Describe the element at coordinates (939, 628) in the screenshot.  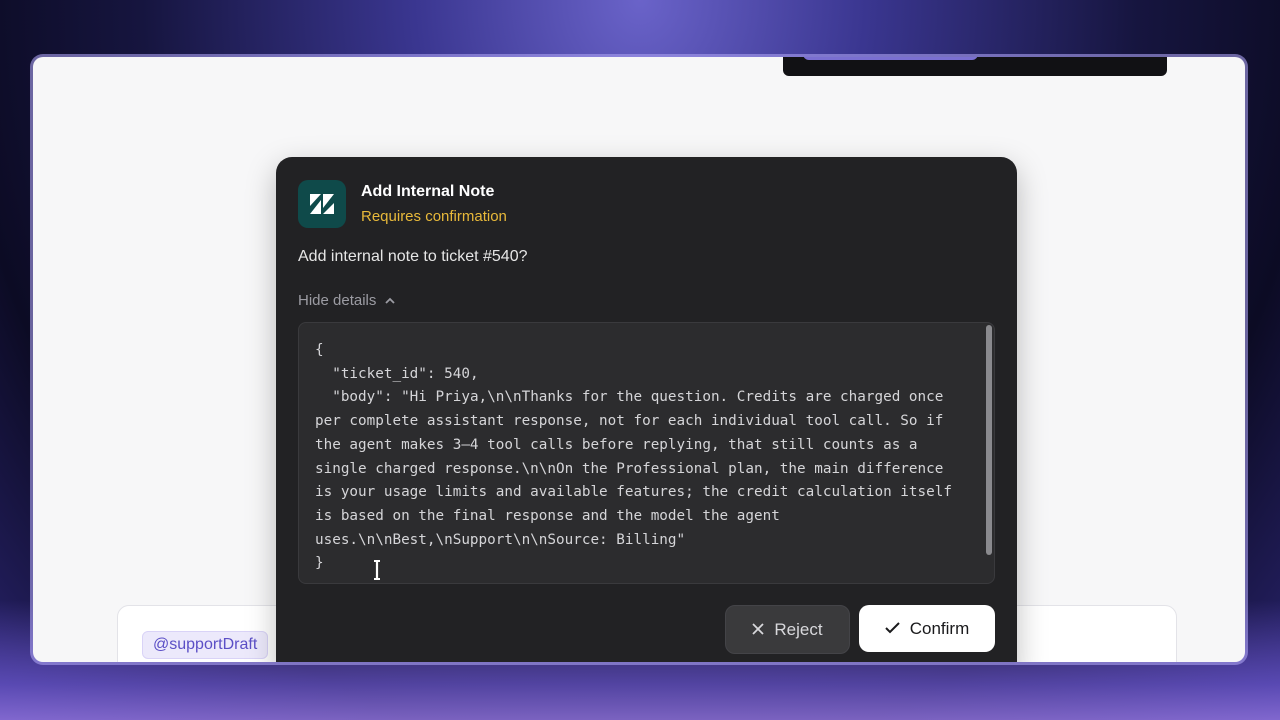
I see `confirm-label: Confirm` at that location.